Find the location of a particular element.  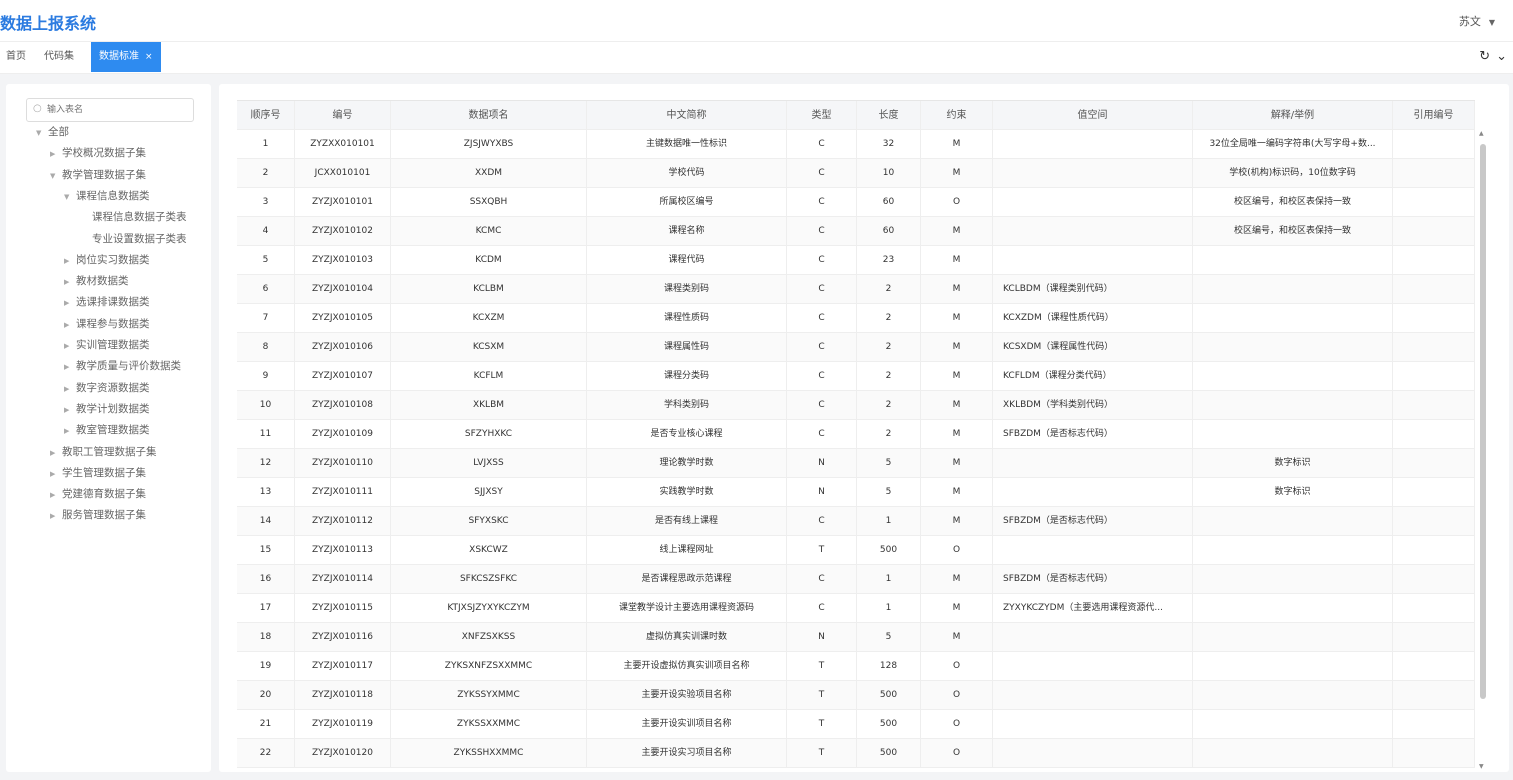

cell-chinese-name: 虚拟仿真实训课时数 is located at coordinates (687, 637).